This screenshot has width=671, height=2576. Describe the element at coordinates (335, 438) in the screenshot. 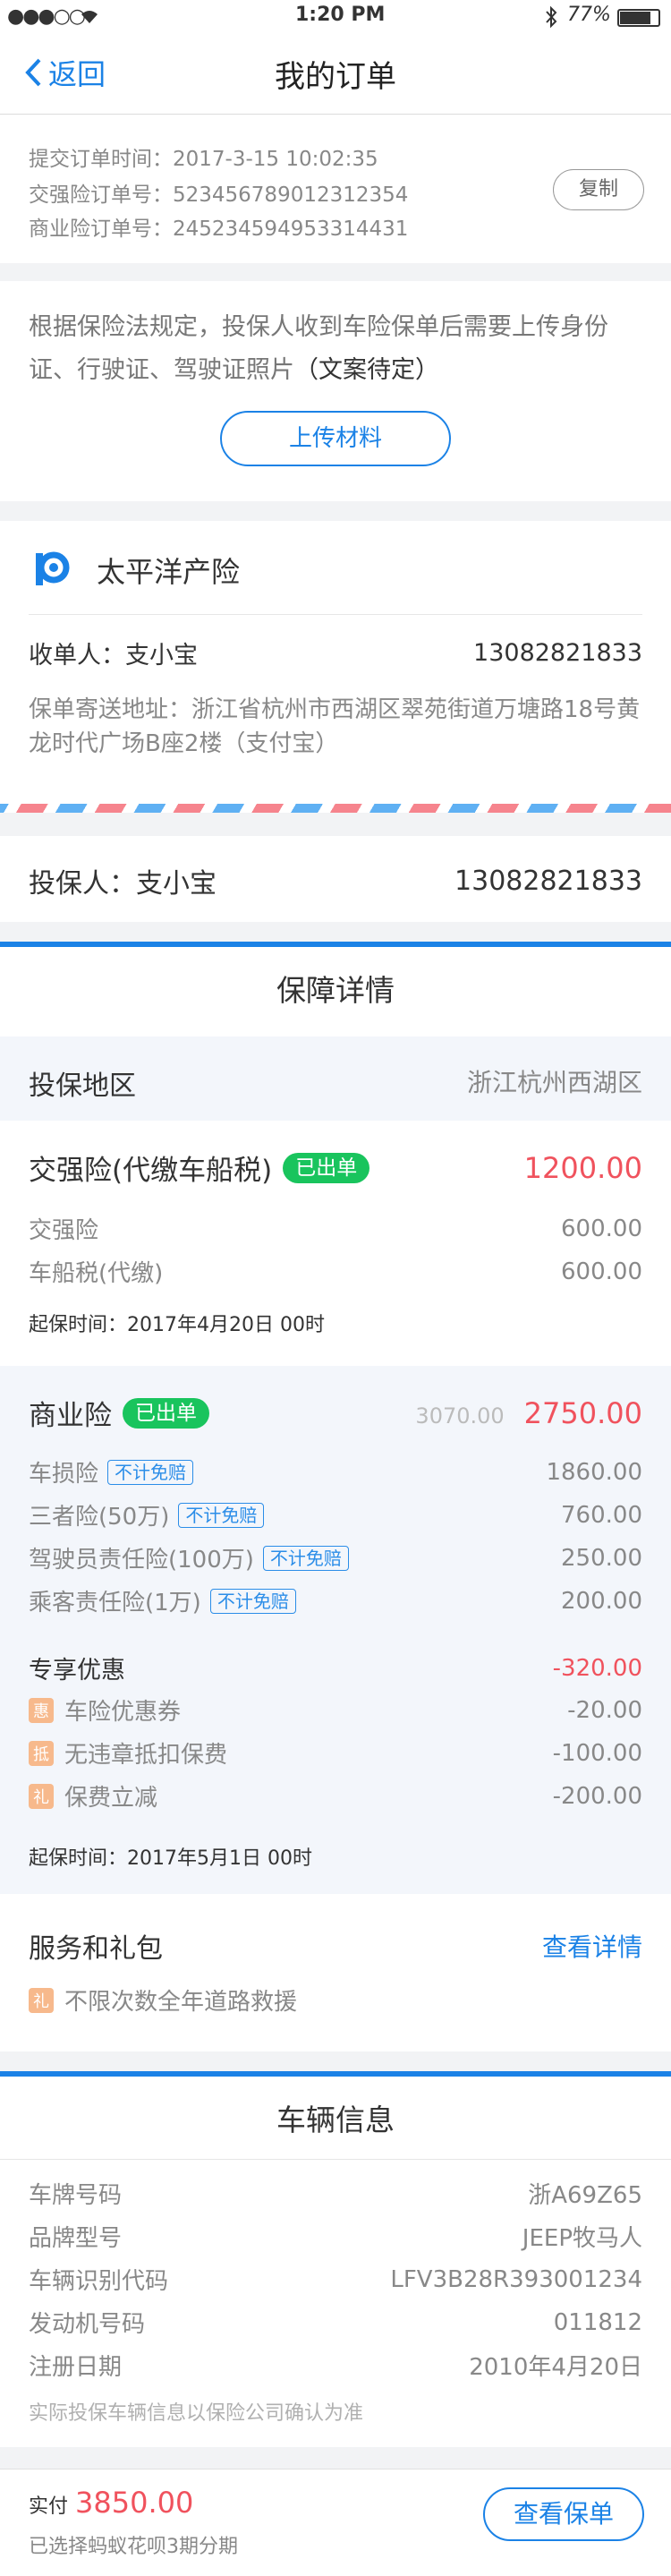

I see `upload-materials-button: 上传材料` at that location.